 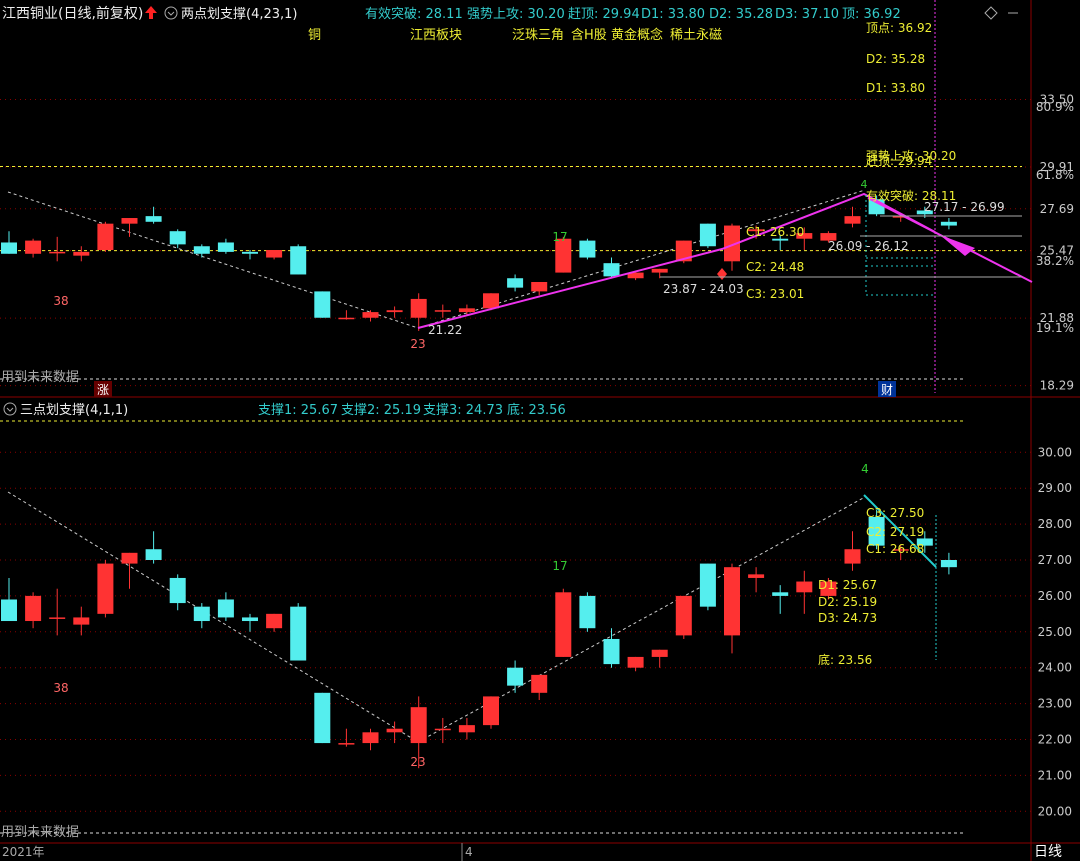 I want to click on y-tick-label: 28.00, so click(x=1055, y=524).